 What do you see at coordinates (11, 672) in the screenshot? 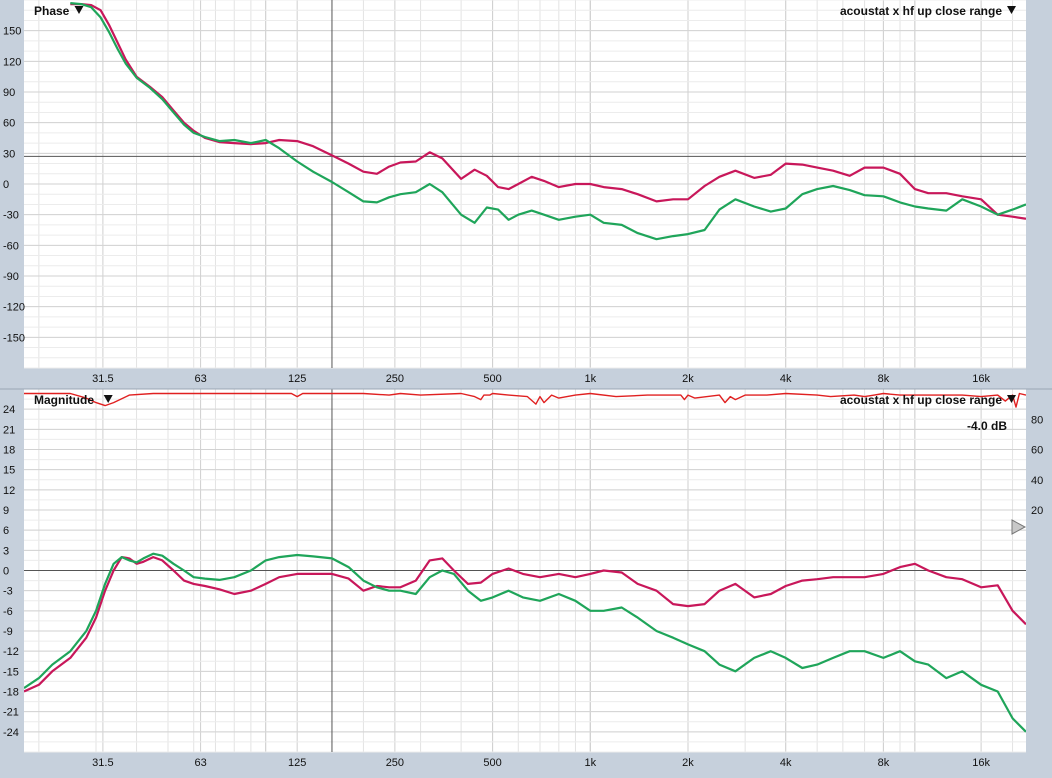
I see `magnitude-ytick-label: -15` at bounding box center [11, 672].